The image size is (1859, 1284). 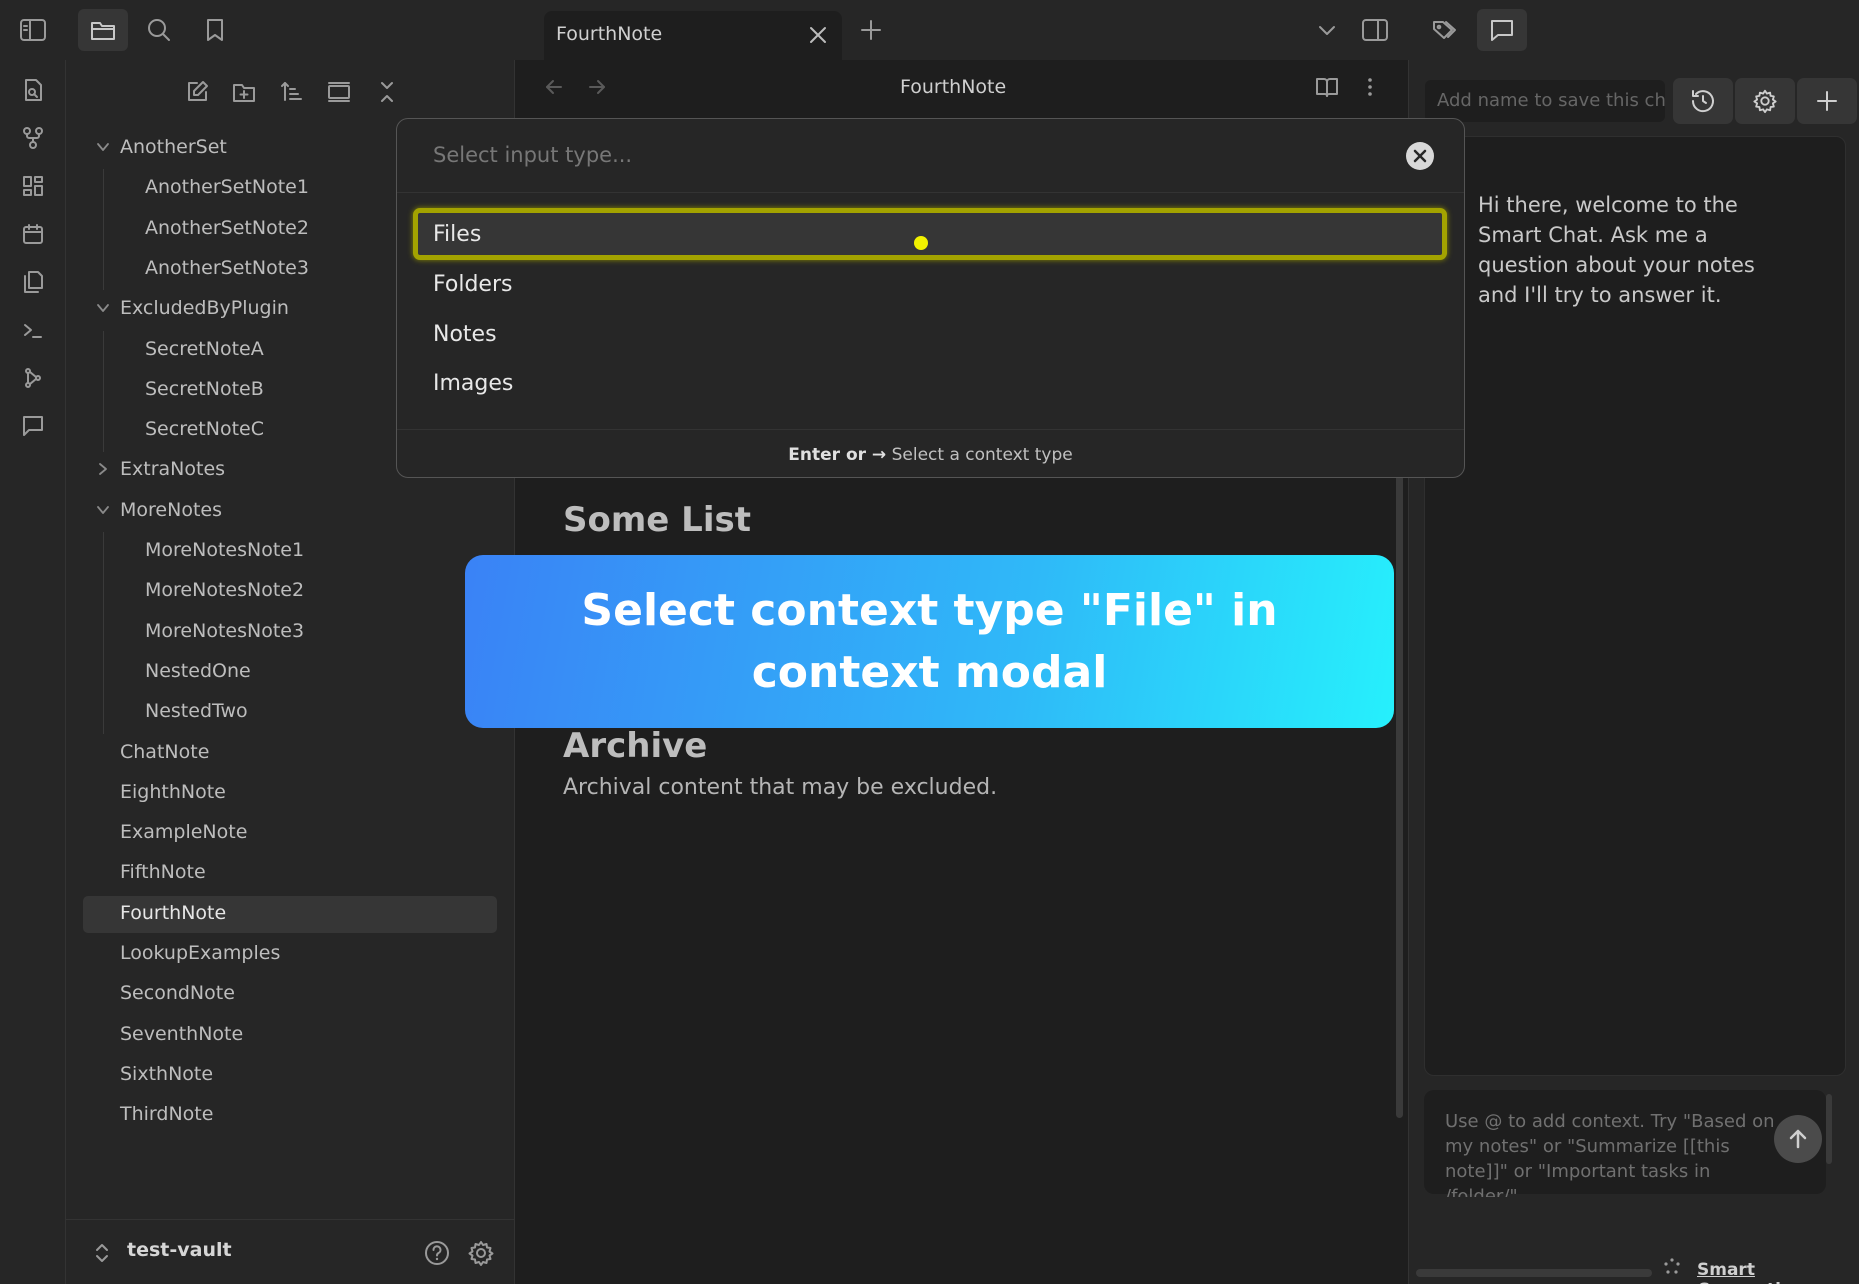 I want to click on file-item: NestedOne, so click(x=198, y=671).